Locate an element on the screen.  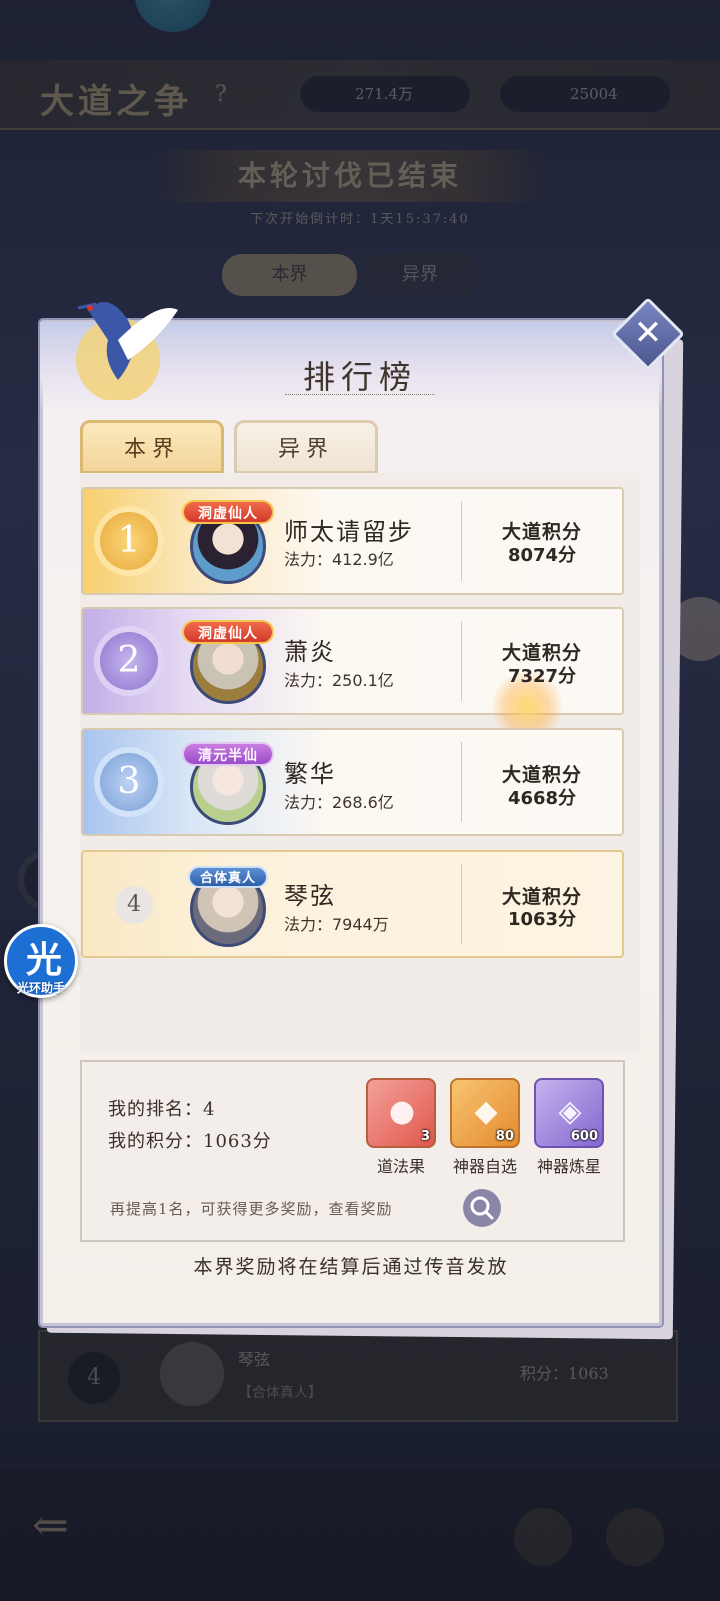
view-rewards-button is located at coordinates (482, 1208).